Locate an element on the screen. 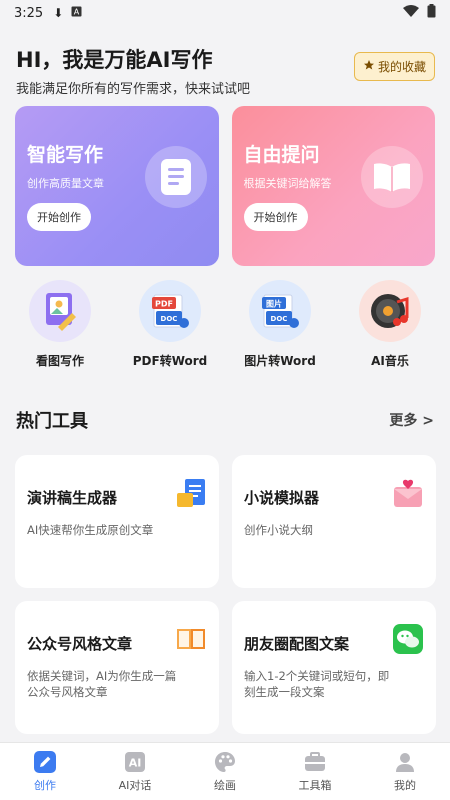 Image resolution: width=450 pixels, height=800 pixels. tool-label: AI音乐 is located at coordinates (390, 361).